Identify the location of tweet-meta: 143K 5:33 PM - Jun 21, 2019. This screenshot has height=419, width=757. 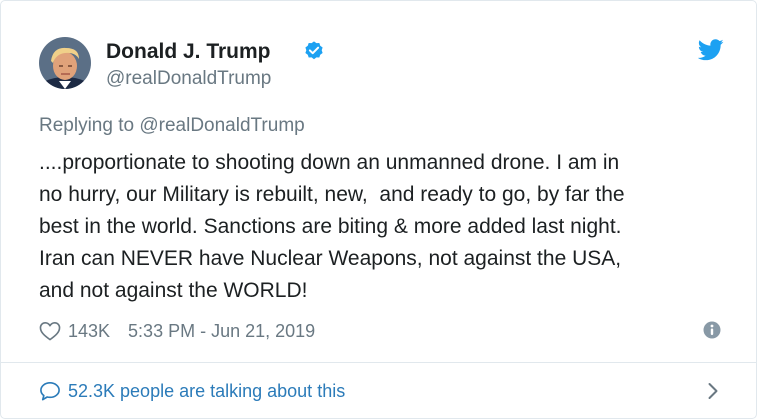
(177, 331).